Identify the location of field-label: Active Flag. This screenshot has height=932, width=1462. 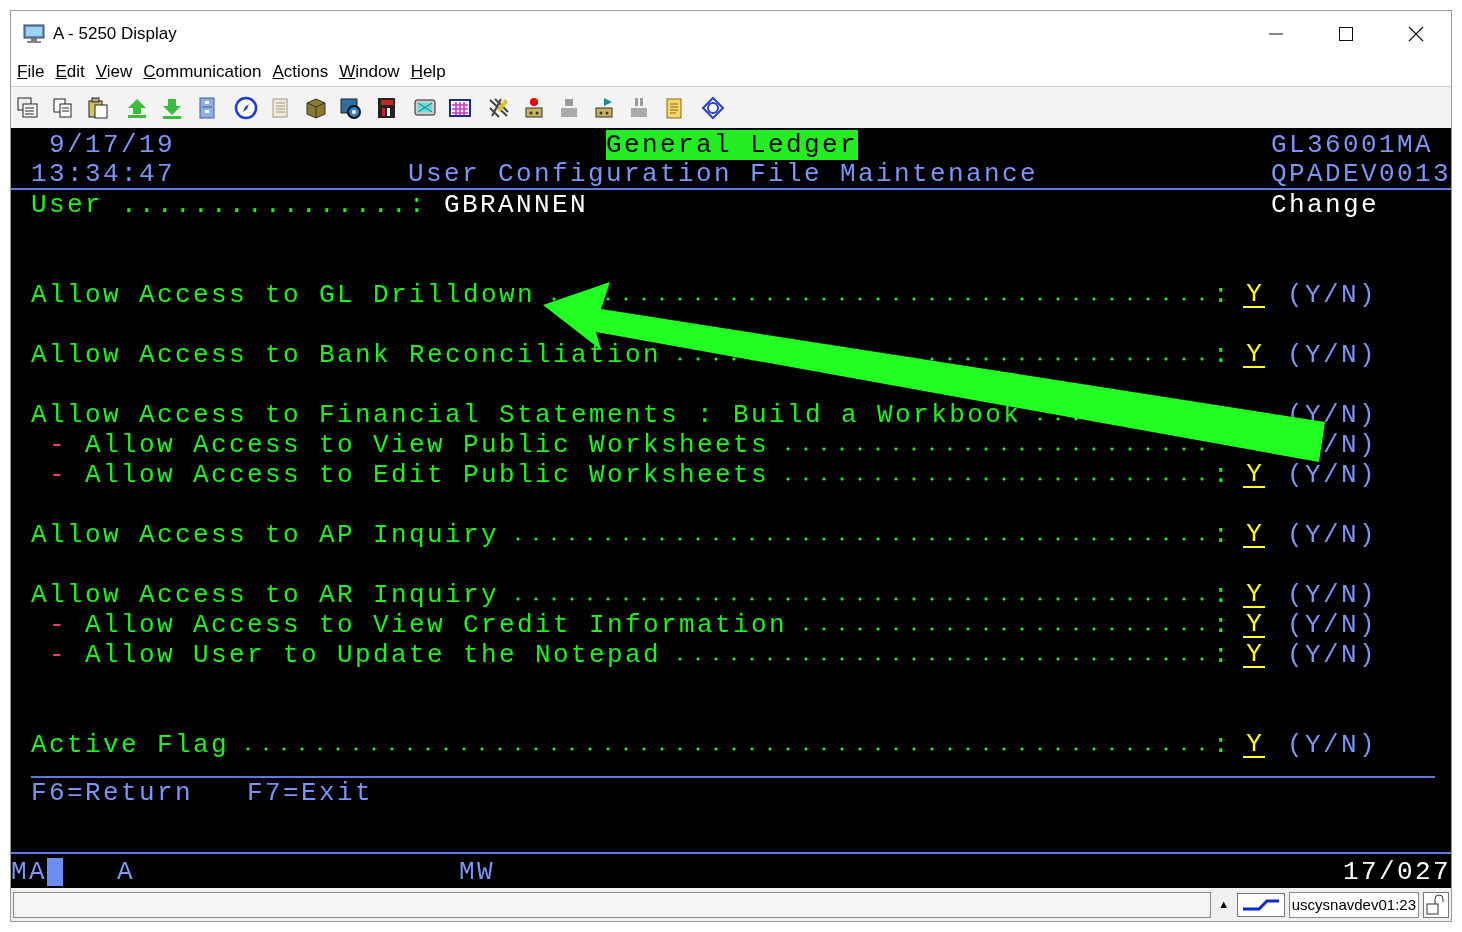
(130, 745).